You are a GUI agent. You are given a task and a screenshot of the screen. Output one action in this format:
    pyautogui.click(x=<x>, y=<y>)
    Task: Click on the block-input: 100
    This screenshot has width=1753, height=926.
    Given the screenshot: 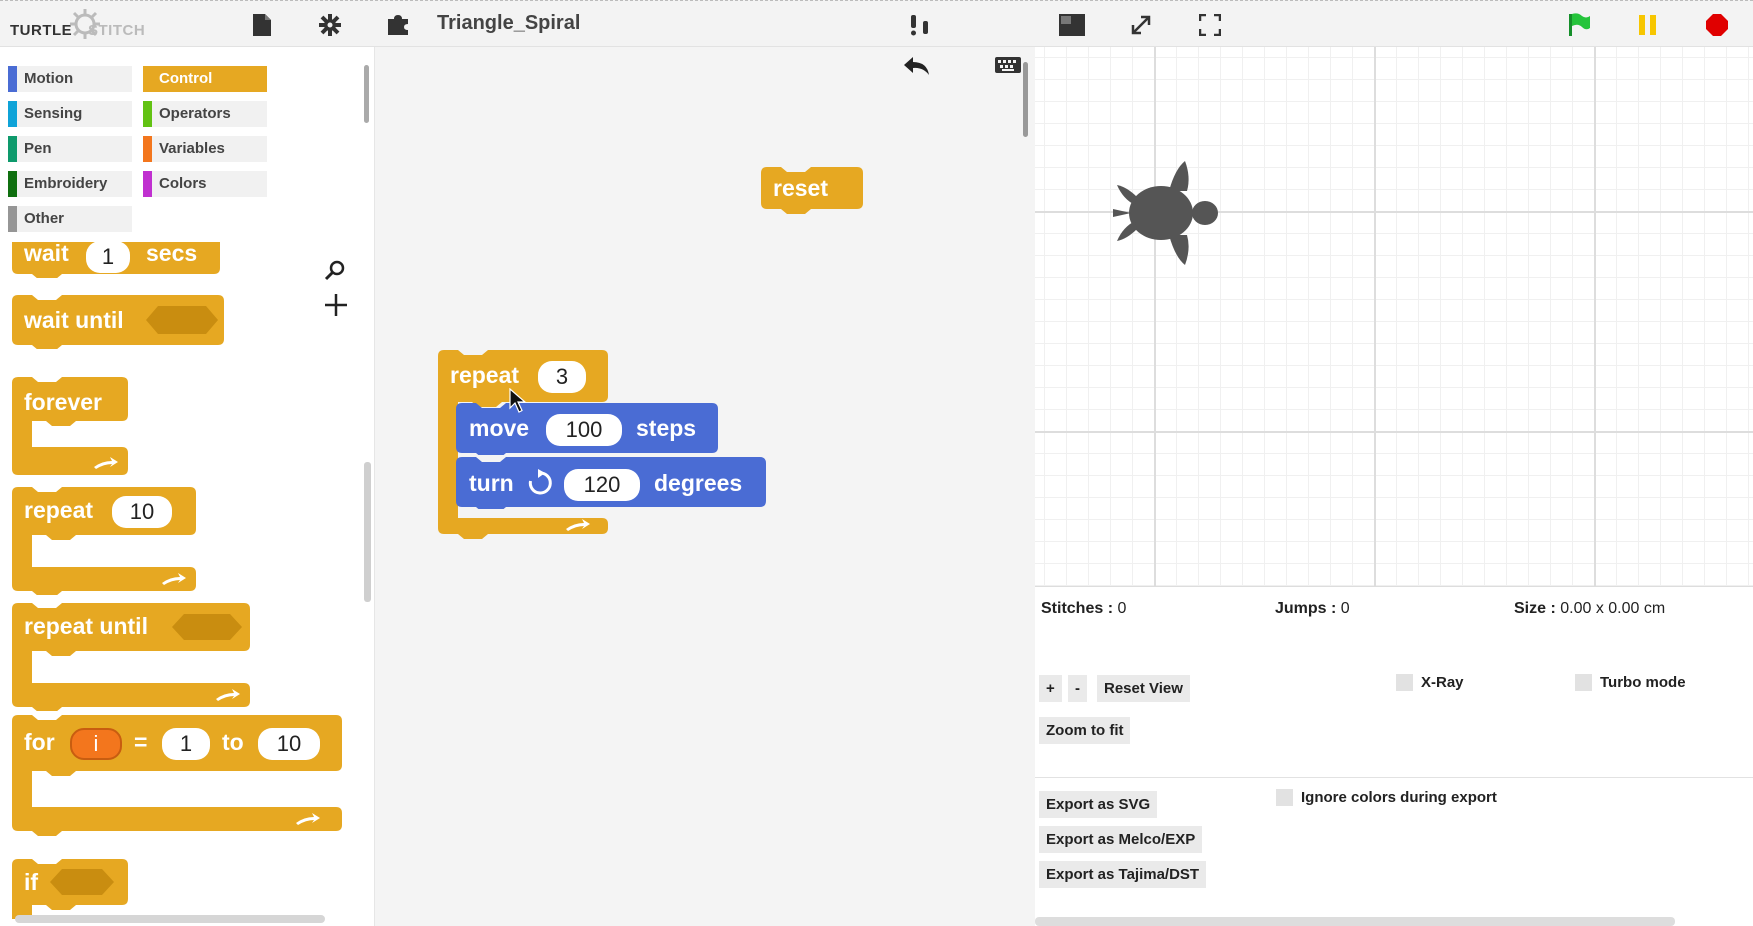 What is the action you would take?
    pyautogui.click(x=584, y=430)
    